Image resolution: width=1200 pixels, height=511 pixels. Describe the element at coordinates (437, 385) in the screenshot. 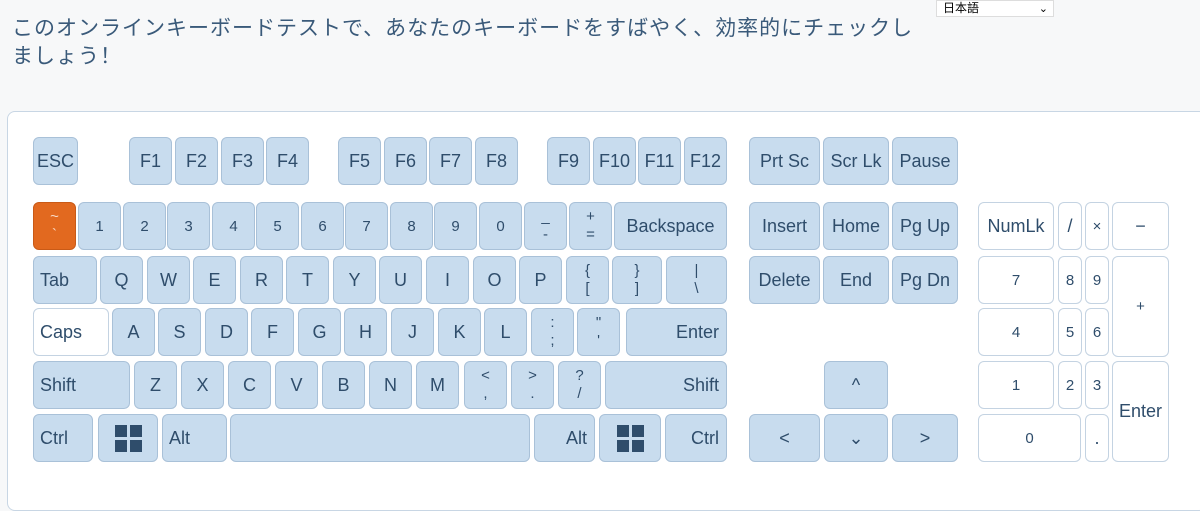

I see `key-m: M` at that location.